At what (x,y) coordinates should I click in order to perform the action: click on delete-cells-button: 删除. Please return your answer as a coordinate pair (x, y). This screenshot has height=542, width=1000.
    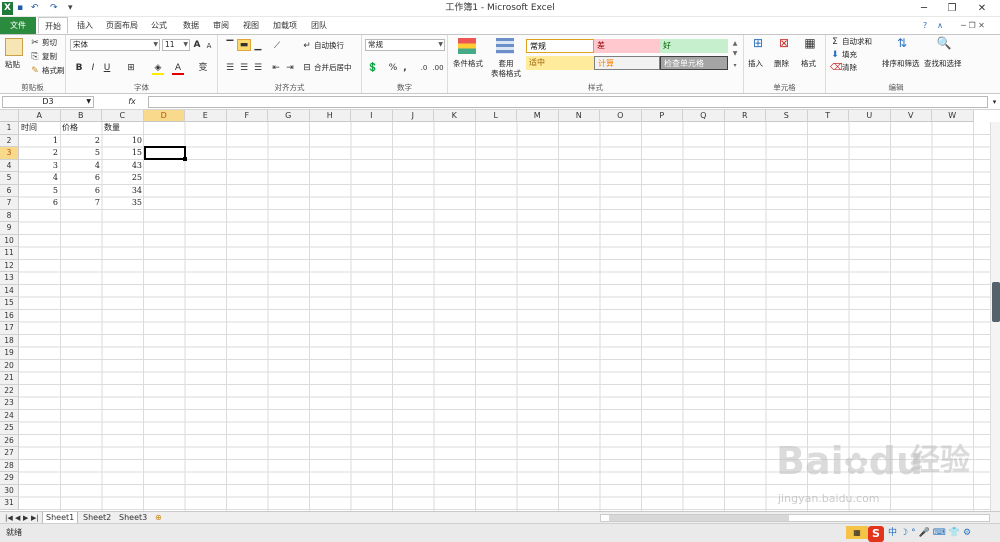
    Looking at the image, I should click on (781, 64).